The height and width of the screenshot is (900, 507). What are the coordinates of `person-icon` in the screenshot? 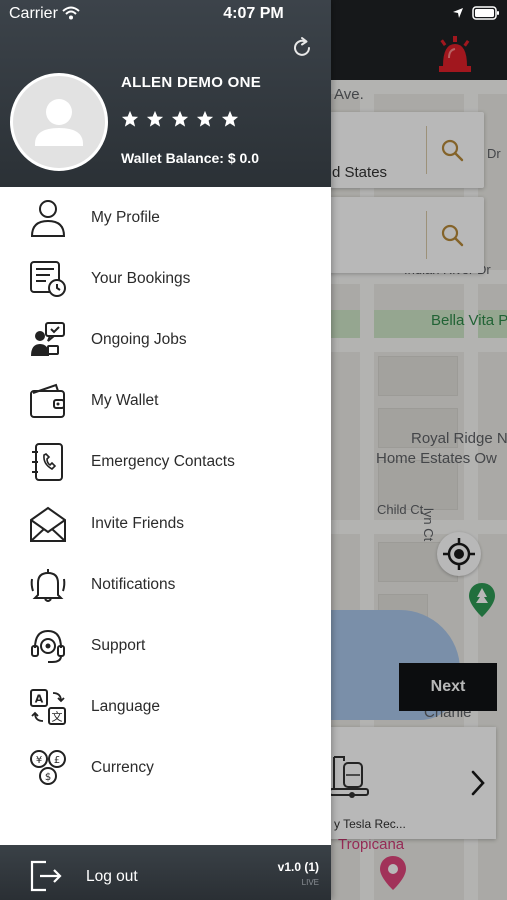 It's located at (48, 218).